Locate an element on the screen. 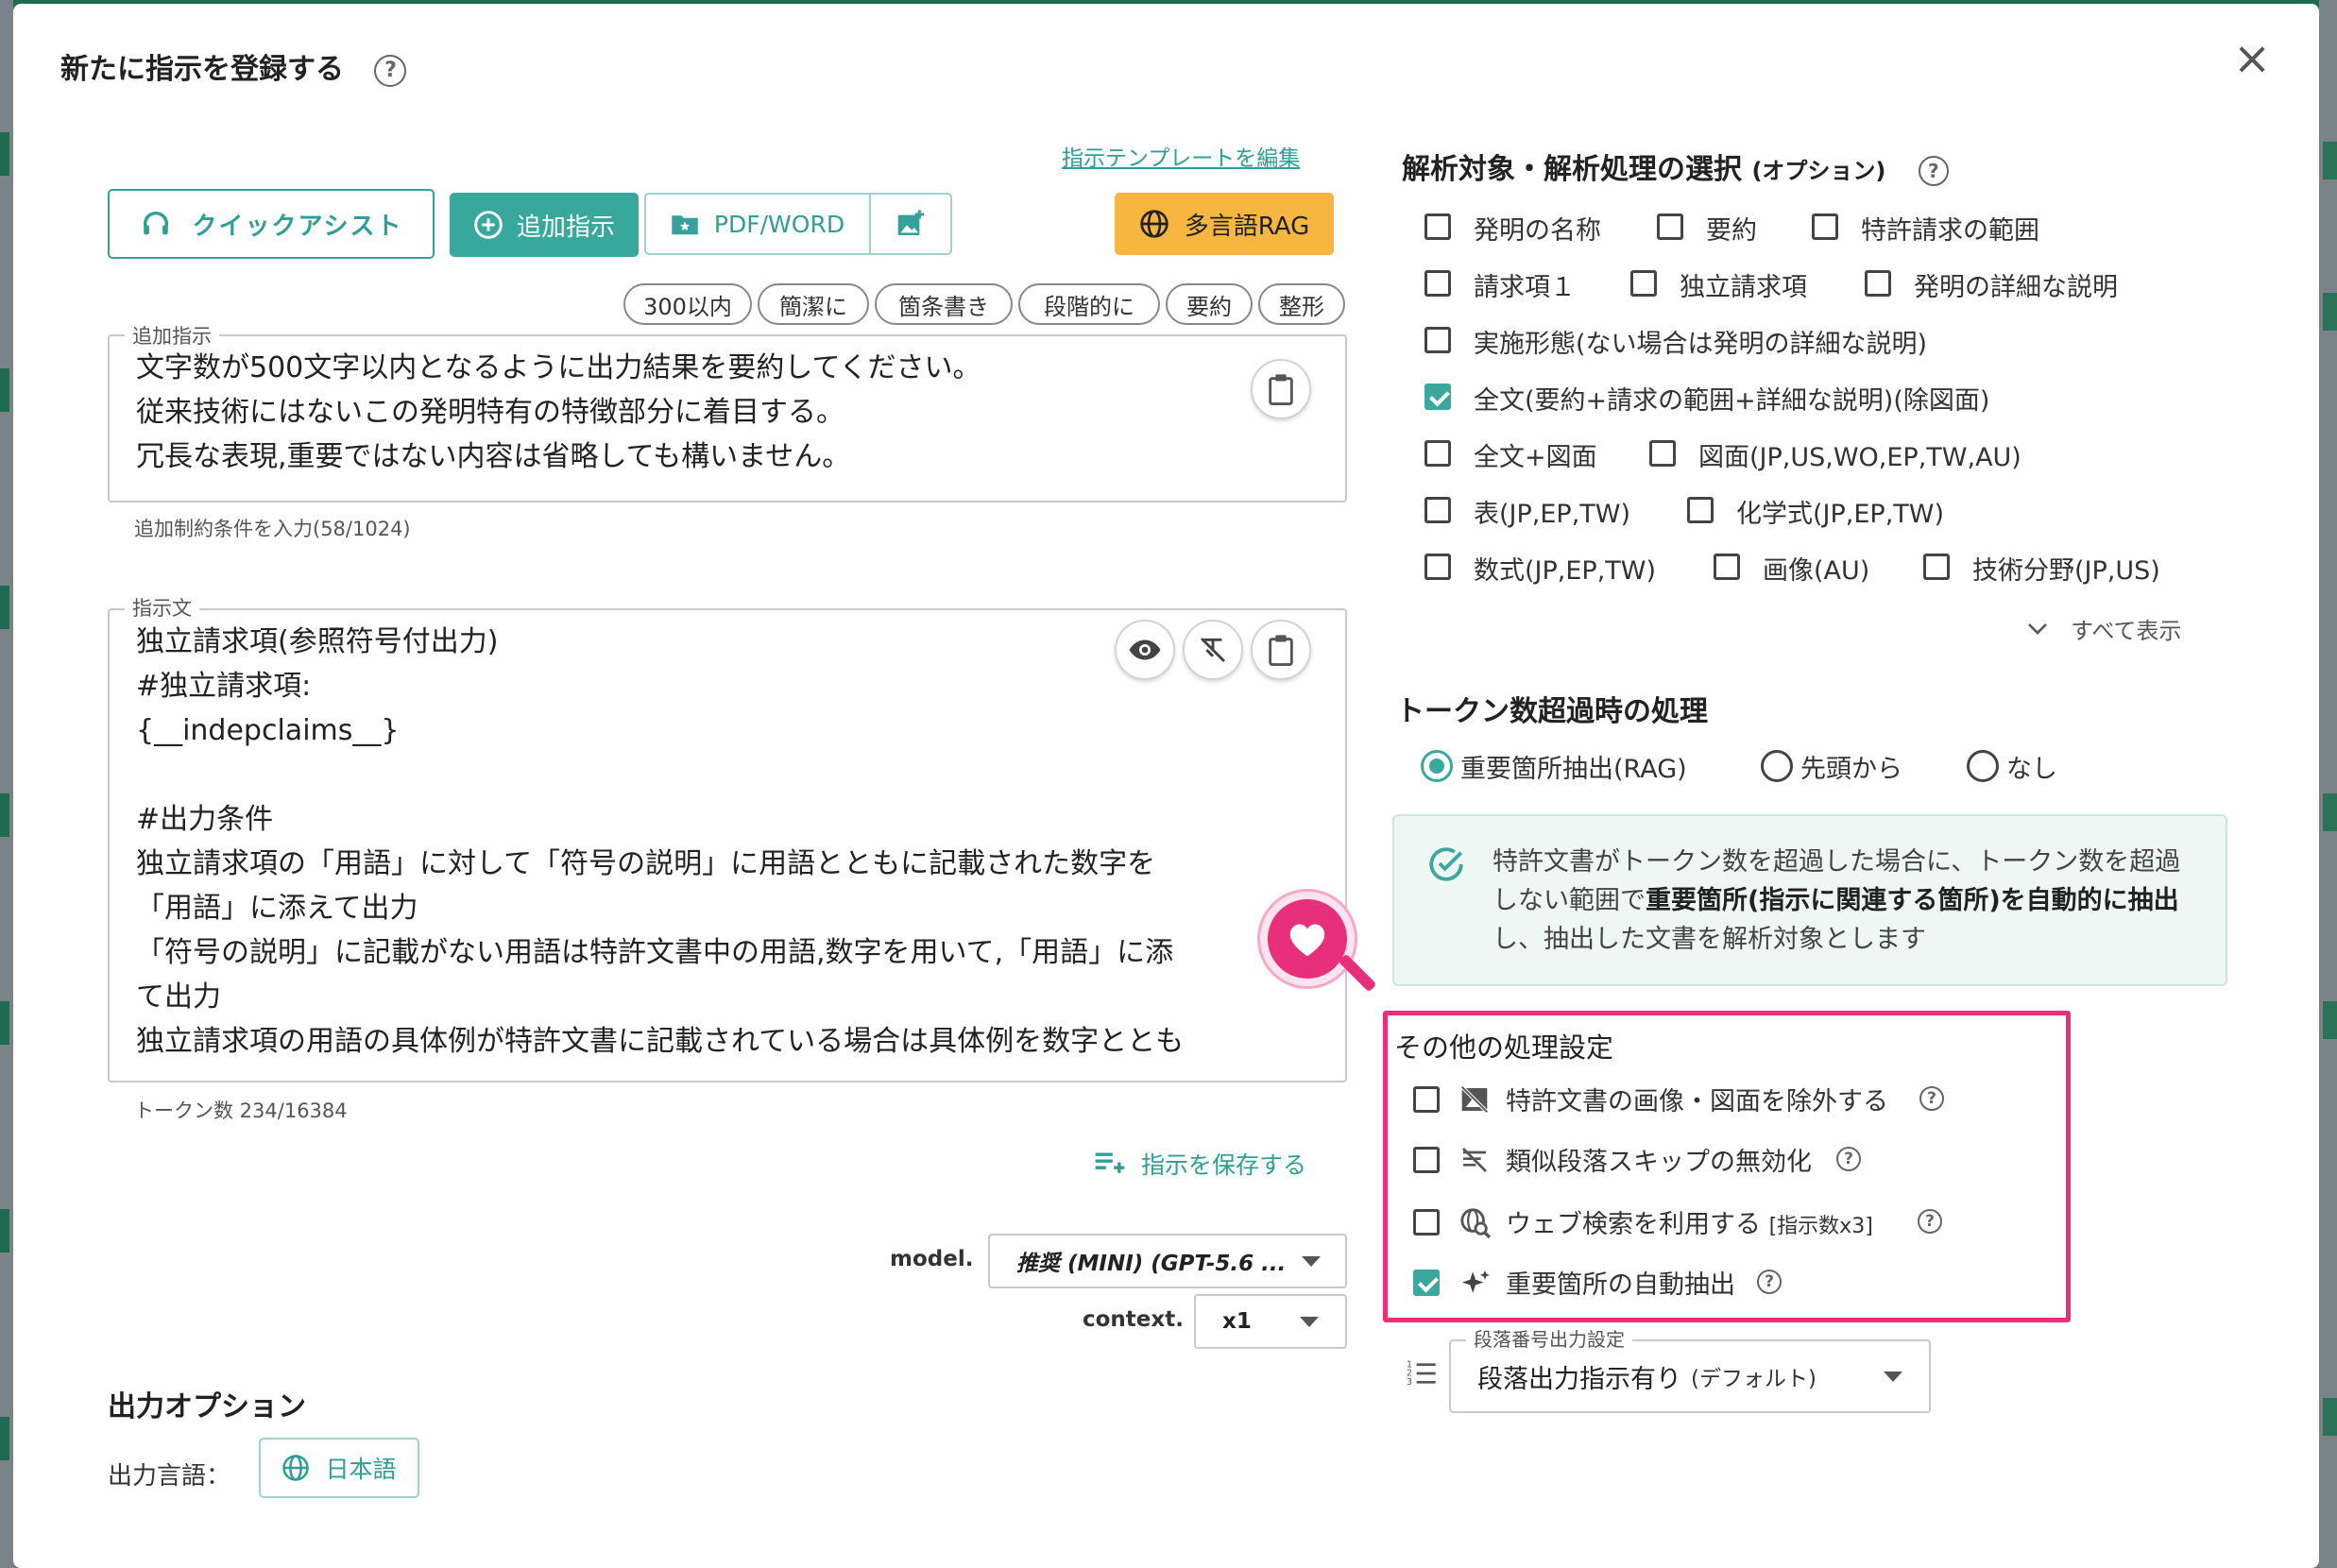 The height and width of the screenshot is (1568, 2337). checkbox-full-text-drawings is located at coordinates (1438, 453).